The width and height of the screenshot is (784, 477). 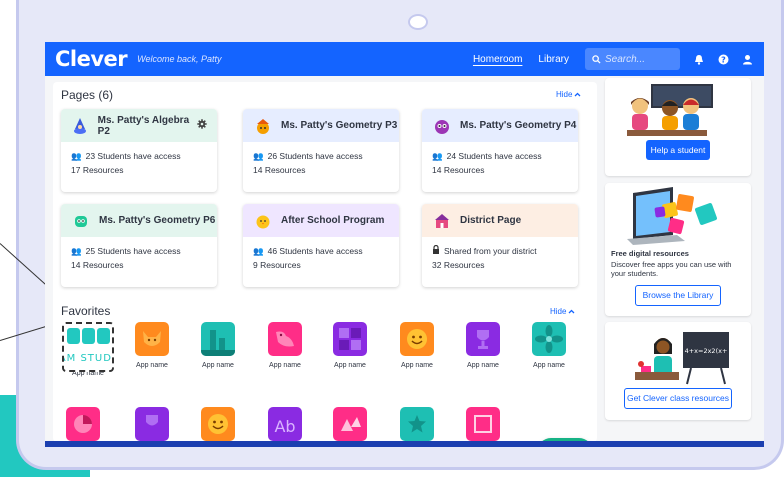 I want to click on chalkboard-text: 4+x=2x2(x+, so click(x=706, y=351).